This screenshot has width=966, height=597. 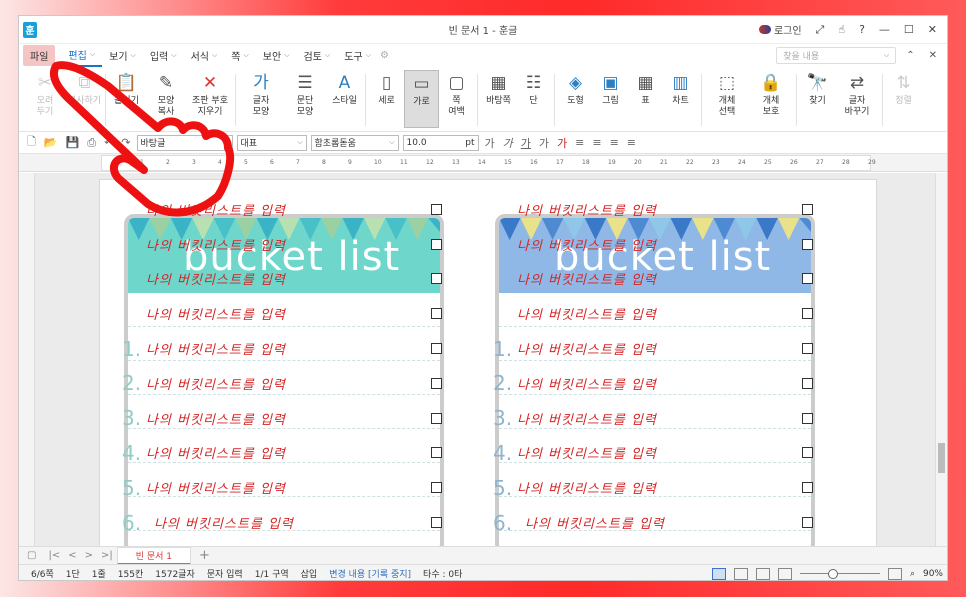 What do you see at coordinates (354, 142) in the screenshot?
I see `font-select: 함초롬돋움 ⌵` at bounding box center [354, 142].